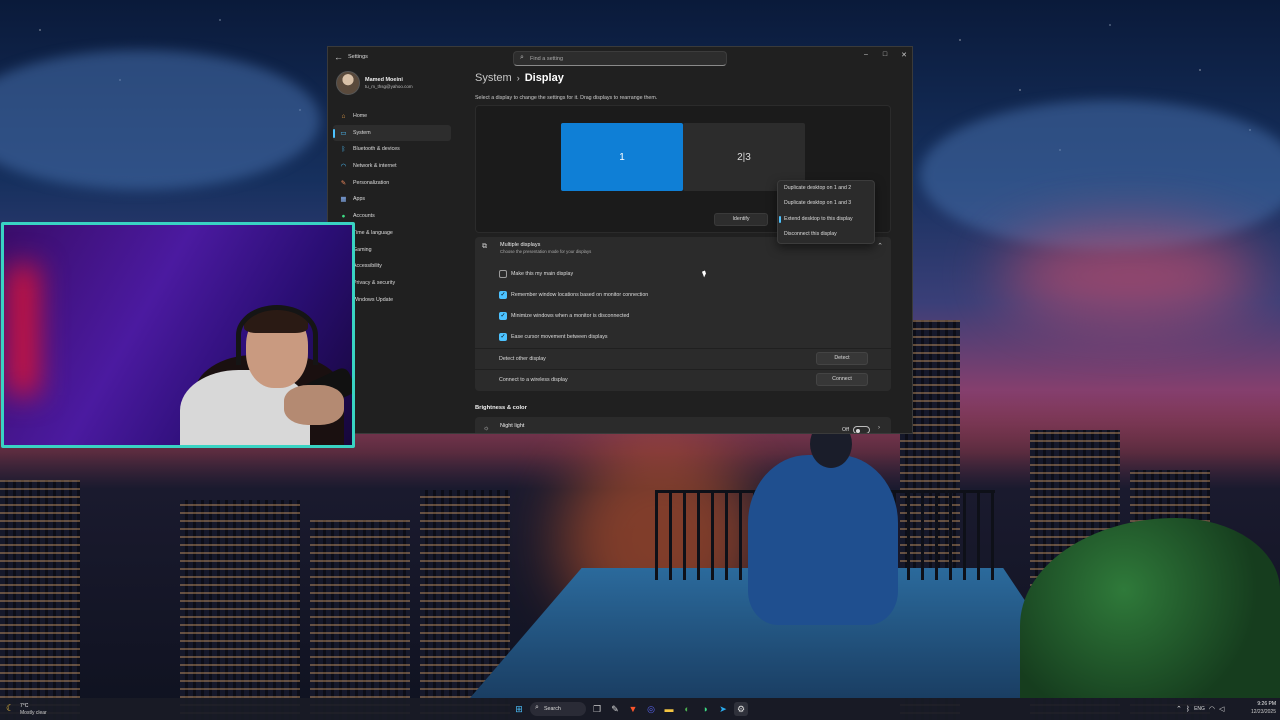 This screenshot has width=1280, height=720. What do you see at coordinates (358, 57) in the screenshot?
I see `app-title: Settings` at bounding box center [358, 57].